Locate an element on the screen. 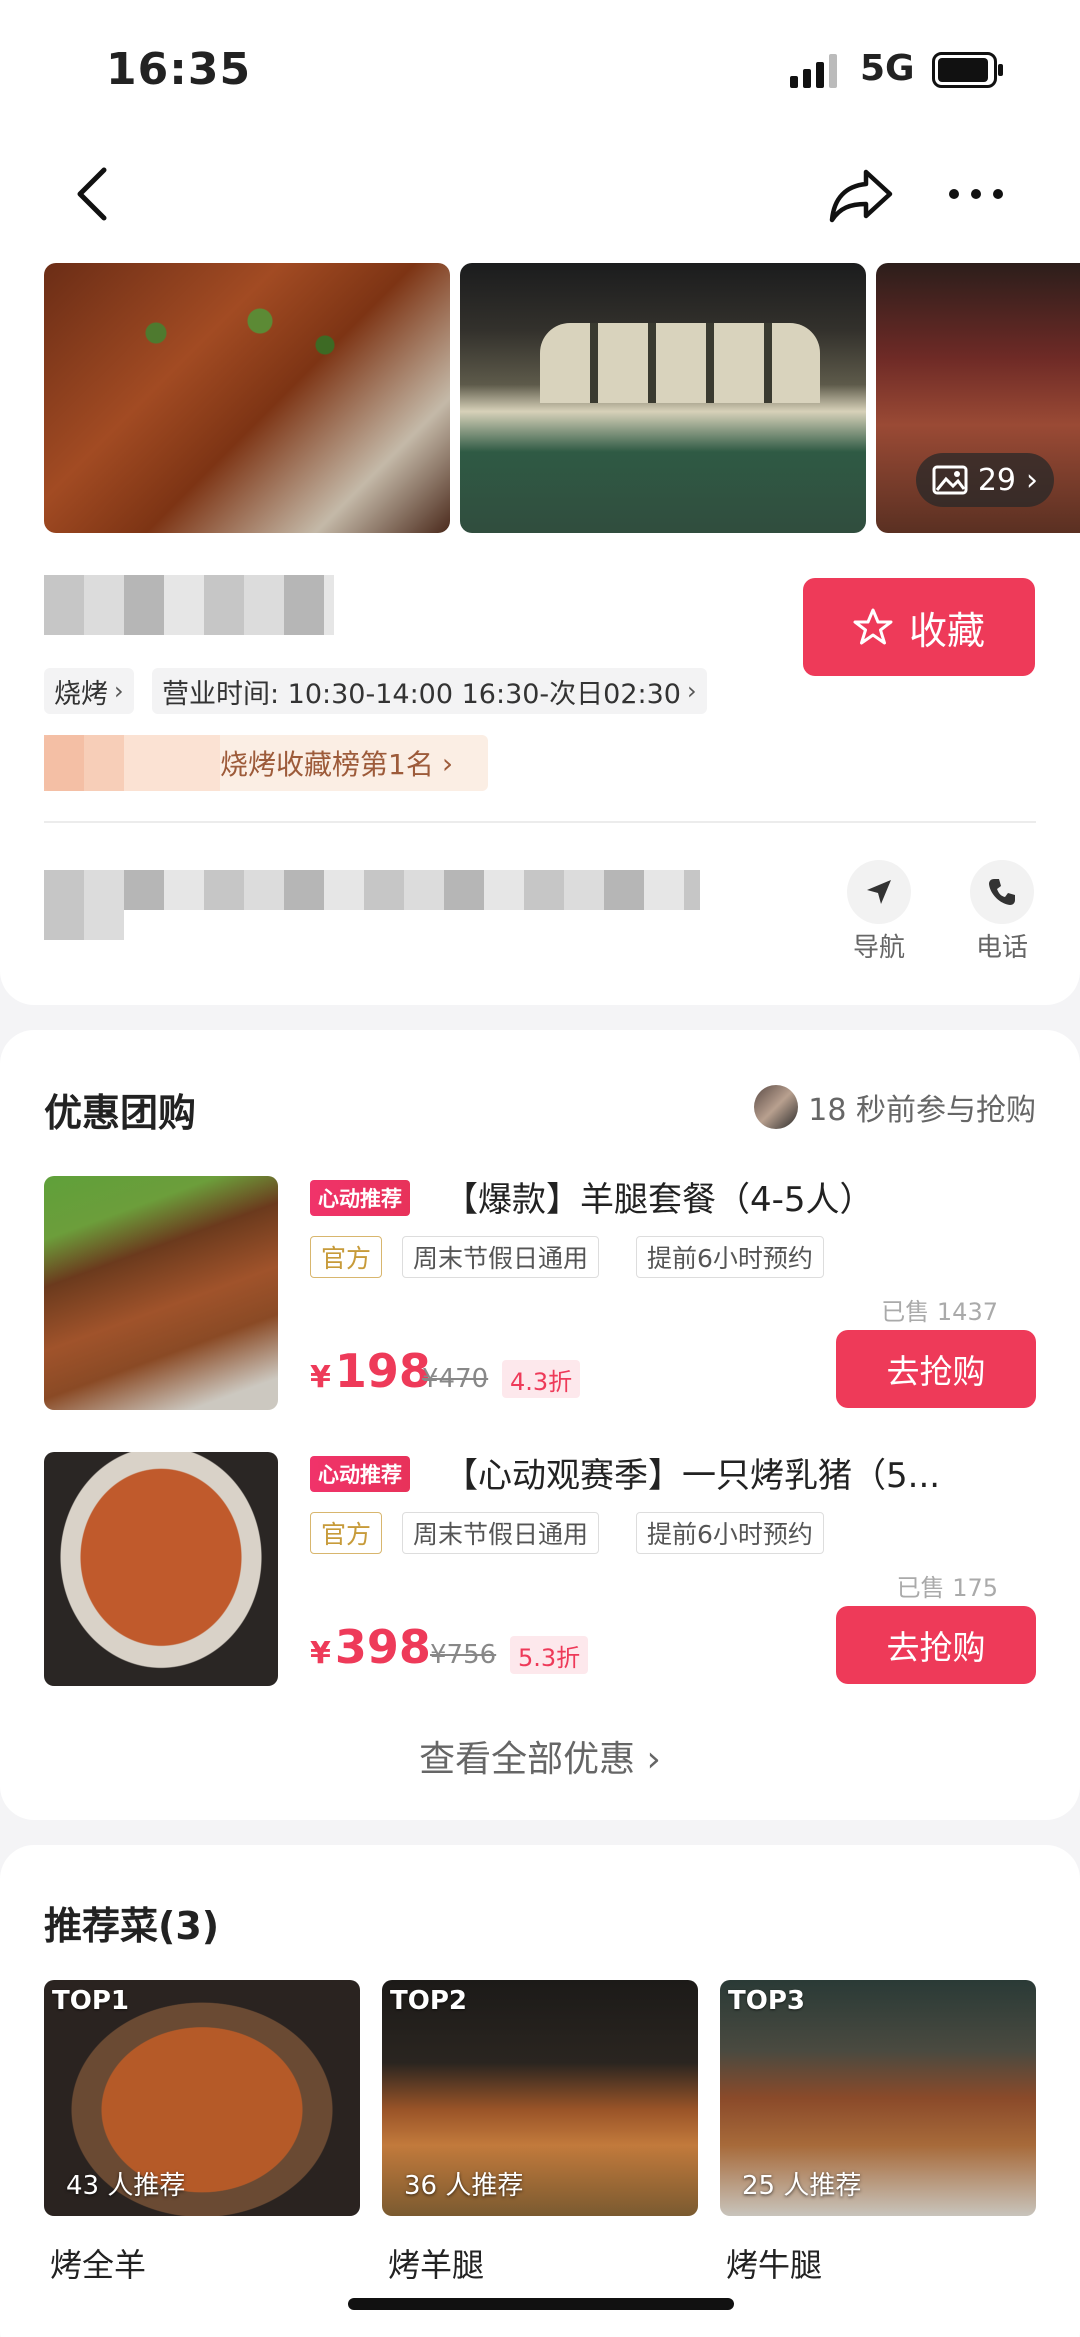  photo-count-badge: 29 › is located at coordinates (984, 480).